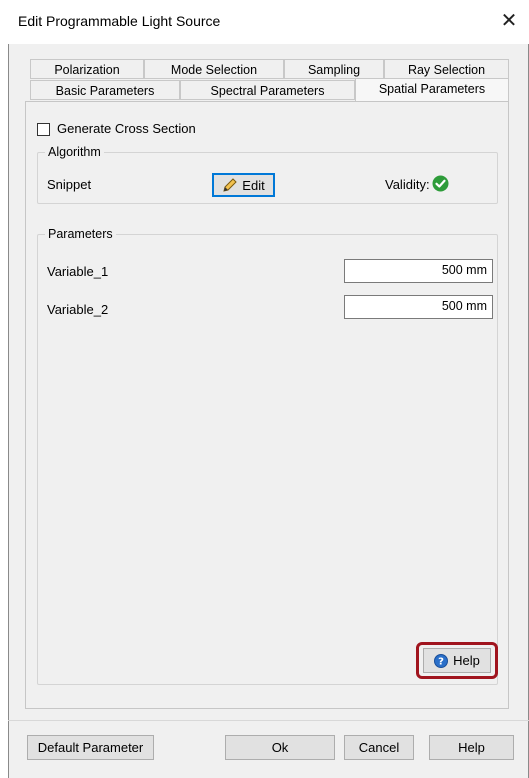 This screenshot has height=778, width=529. Describe the element at coordinates (78, 271) in the screenshot. I see `variable-1-label: Variable_1` at that location.